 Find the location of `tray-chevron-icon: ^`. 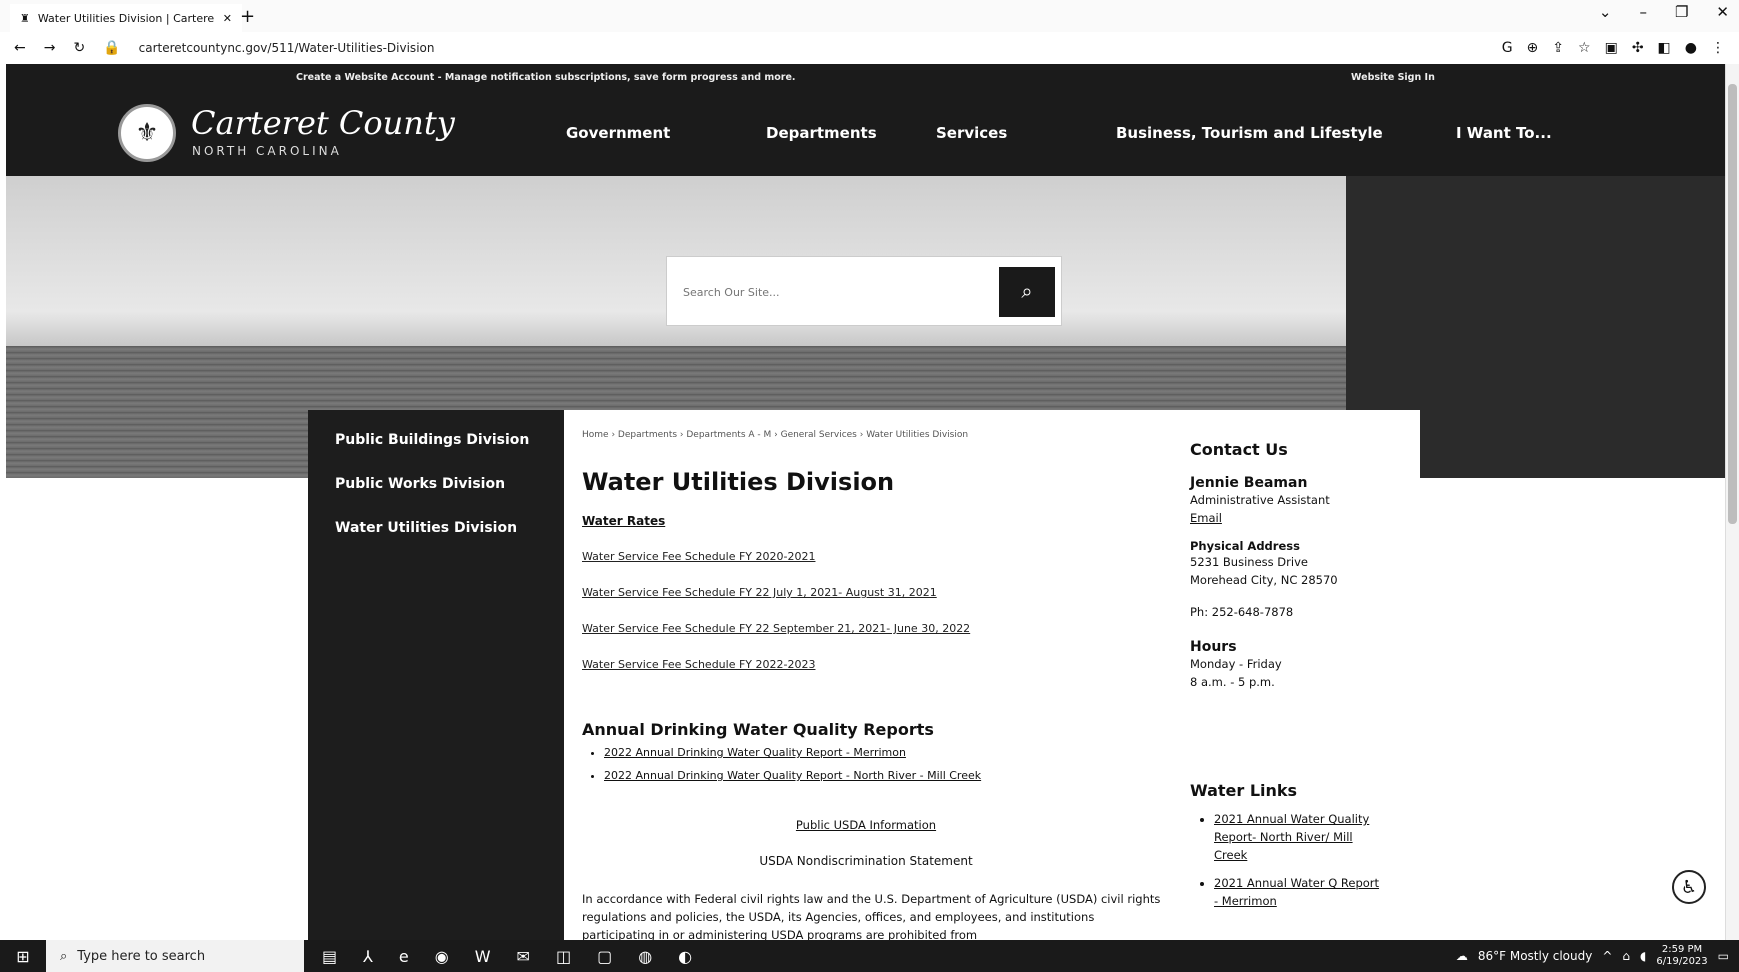

tray-chevron-icon: ^ is located at coordinates (1607, 956).